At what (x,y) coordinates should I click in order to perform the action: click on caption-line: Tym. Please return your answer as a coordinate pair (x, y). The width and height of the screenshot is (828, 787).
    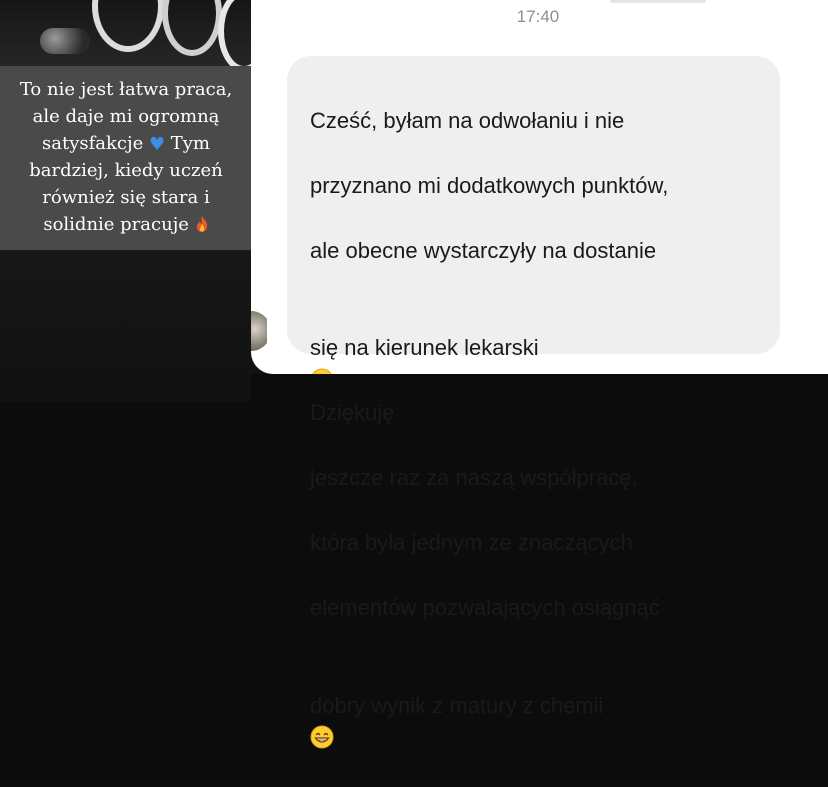
    Looking at the image, I should click on (190, 143).